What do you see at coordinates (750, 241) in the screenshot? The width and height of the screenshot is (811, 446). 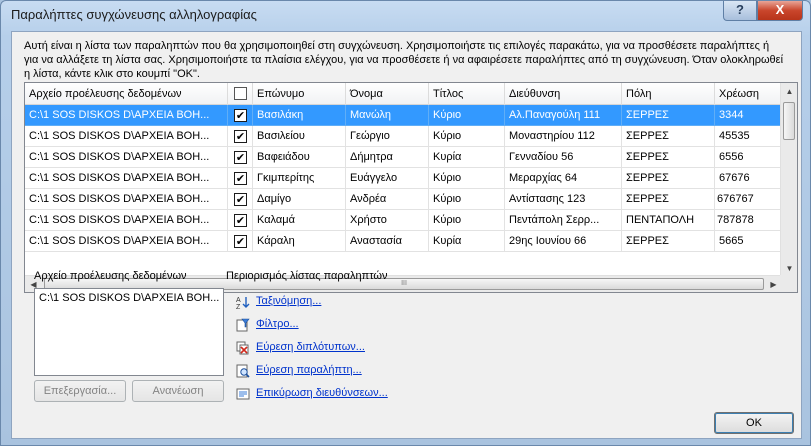 I see `cell-charge: 5665` at bounding box center [750, 241].